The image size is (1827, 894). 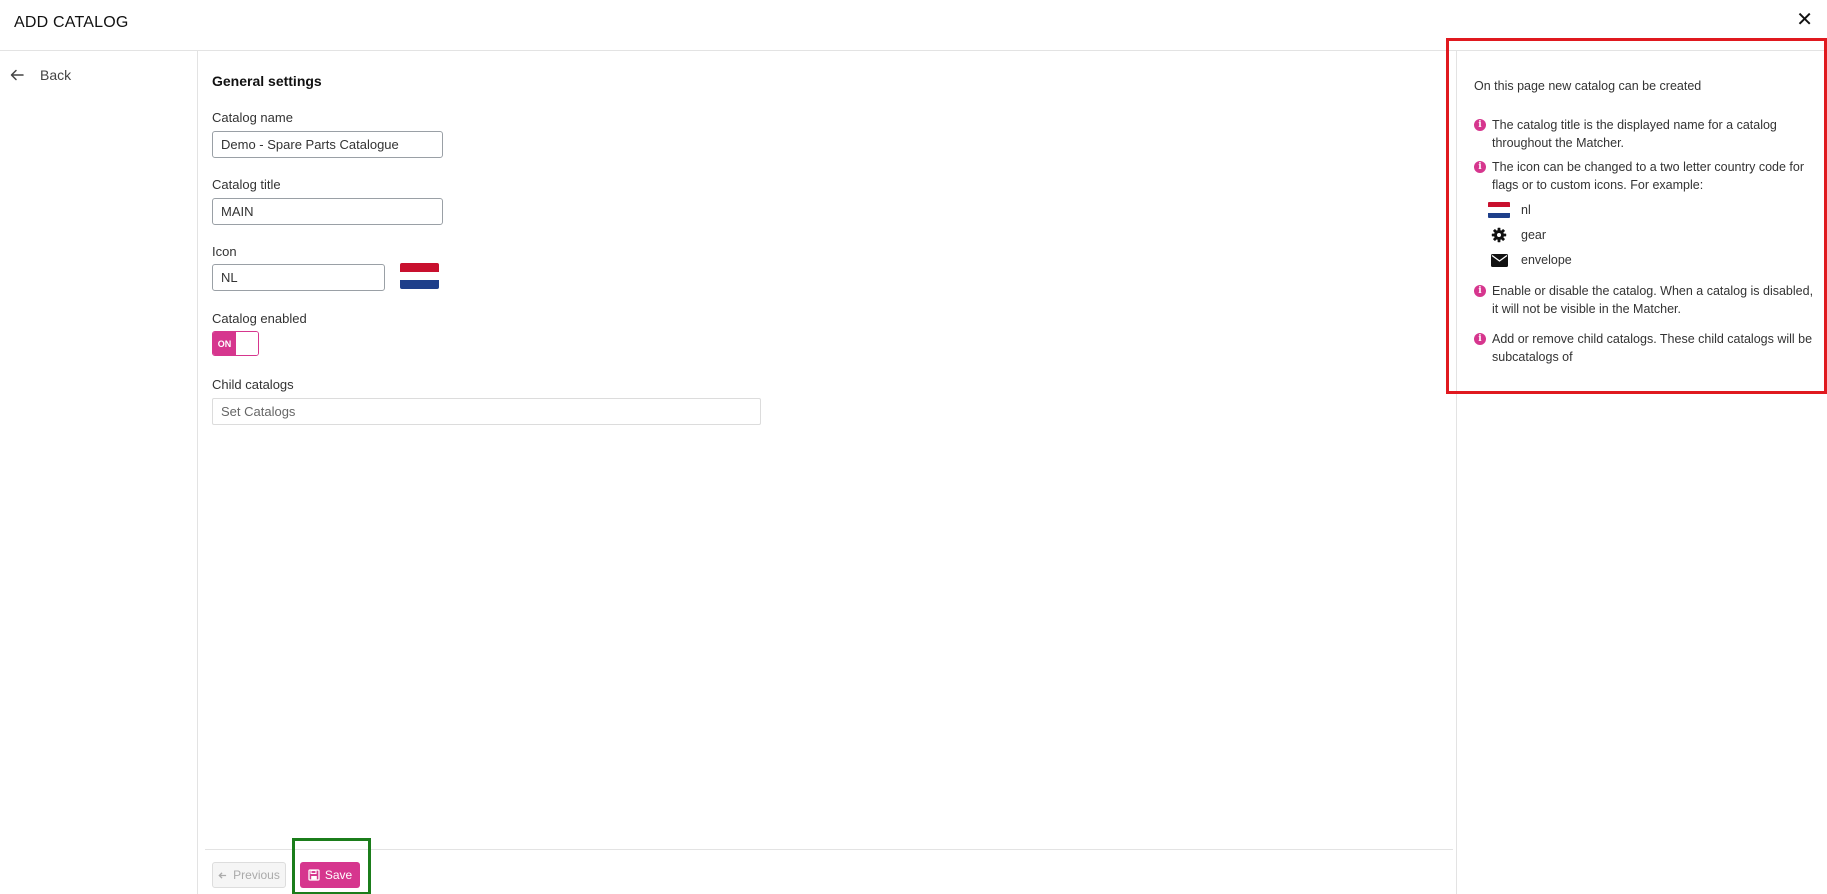 I want to click on catalog-title-input, so click(x=327, y=211).